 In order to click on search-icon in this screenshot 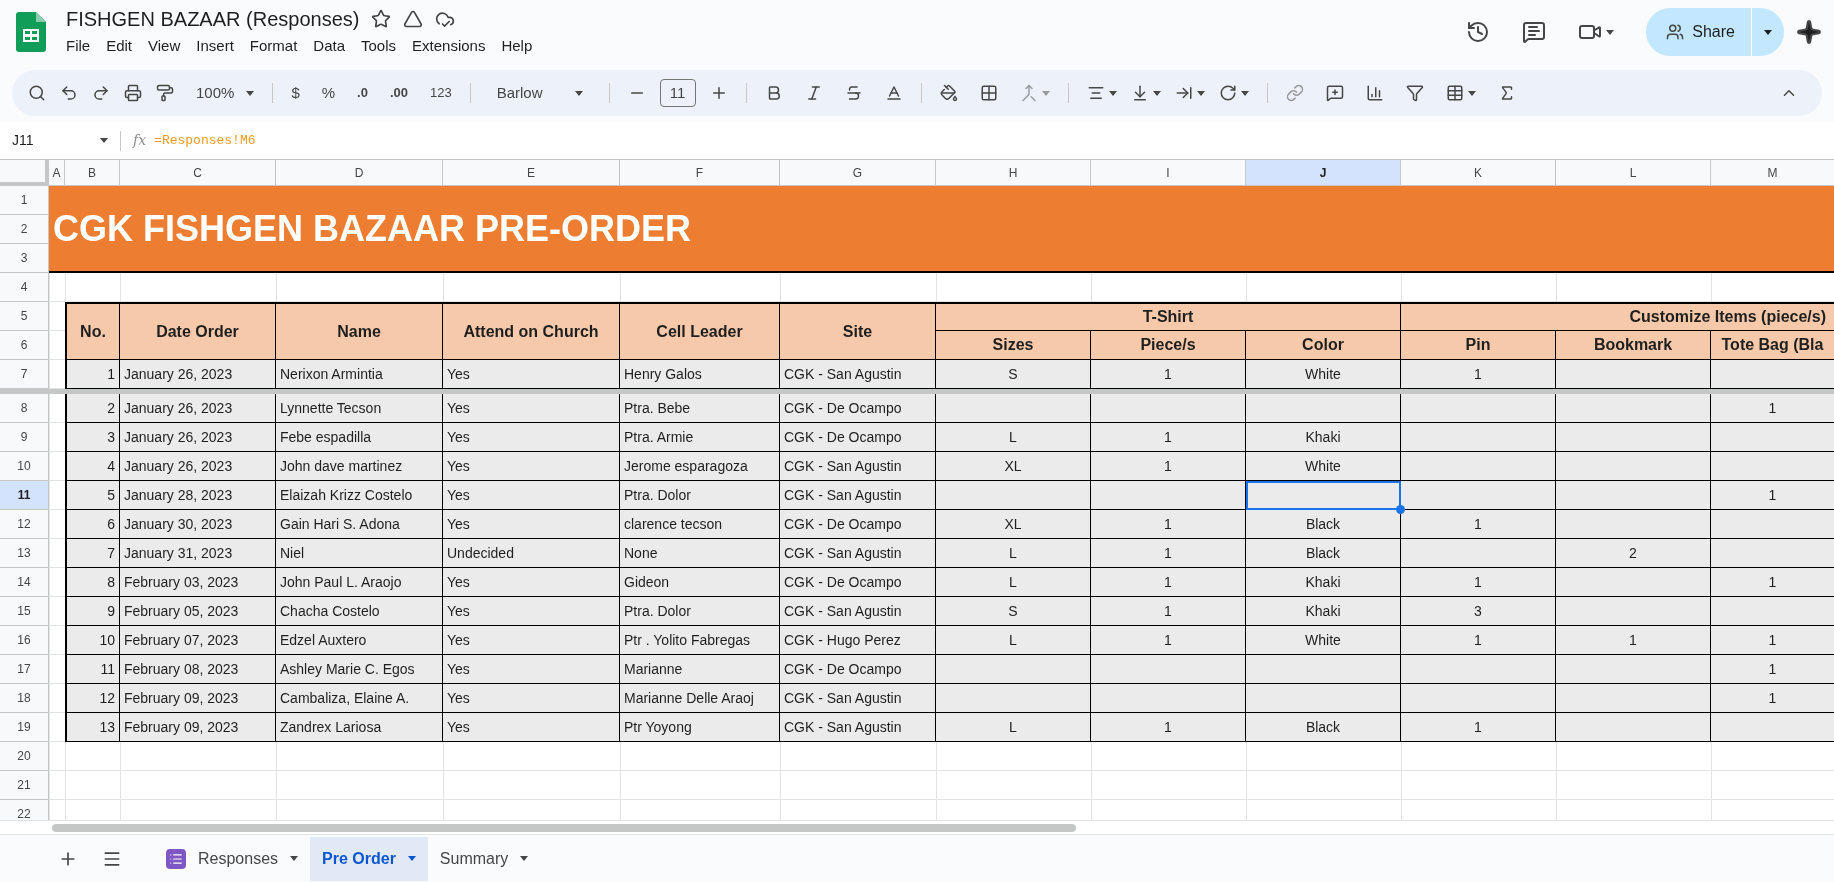, I will do `click(37, 93)`.